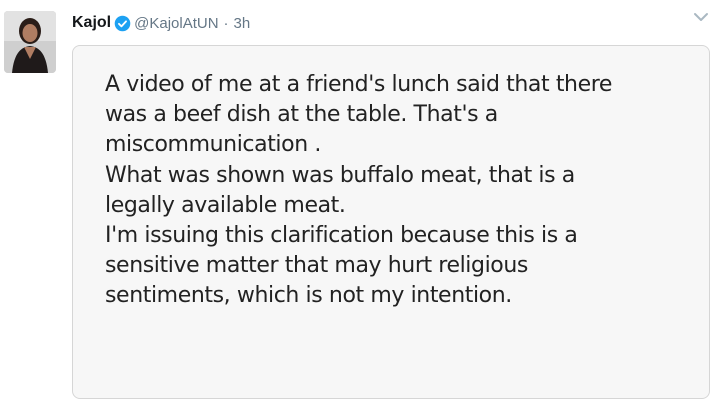 Image resolution: width=720 pixels, height=409 pixels. Describe the element at coordinates (91, 23) in the screenshot. I see `display-name: Kajol` at that location.